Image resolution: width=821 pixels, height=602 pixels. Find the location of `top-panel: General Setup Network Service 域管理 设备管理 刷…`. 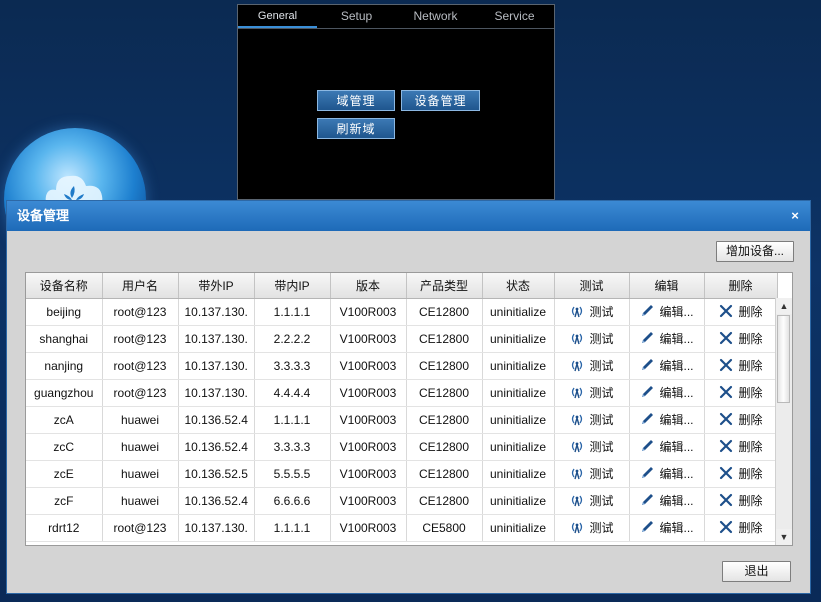

top-panel: General Setup Network Service 域管理 设备管理 刷… is located at coordinates (396, 102).